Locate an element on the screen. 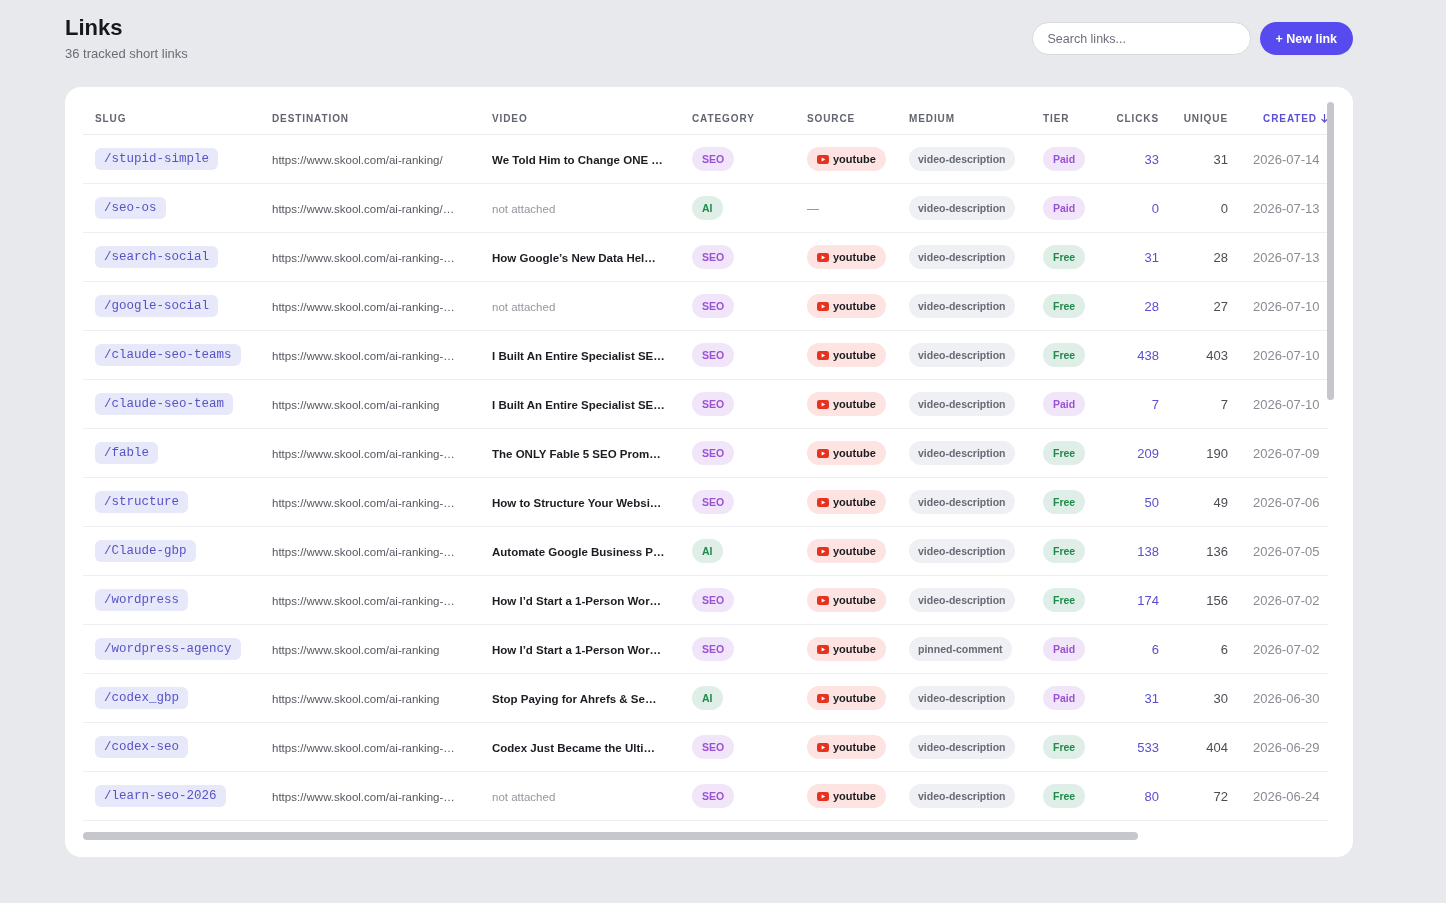  slug-tag: /stupid-simple is located at coordinates (157, 159).